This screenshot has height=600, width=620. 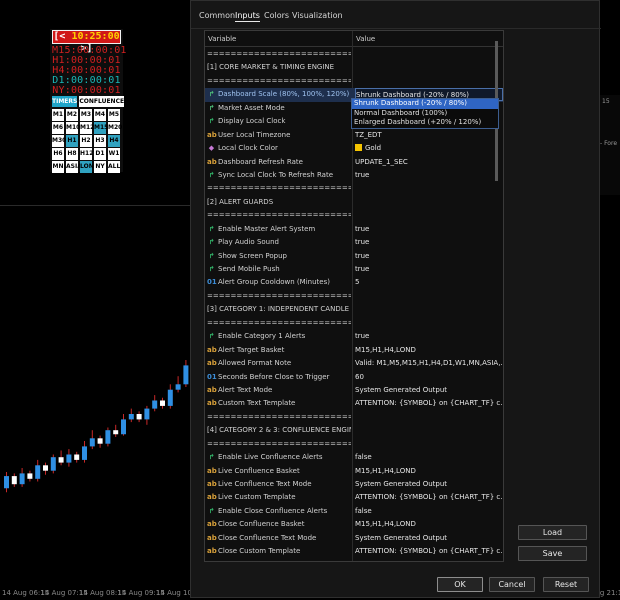 I want to click on input-row: abUser Local Timezone TZ_EDT, so click(x=354, y=135).